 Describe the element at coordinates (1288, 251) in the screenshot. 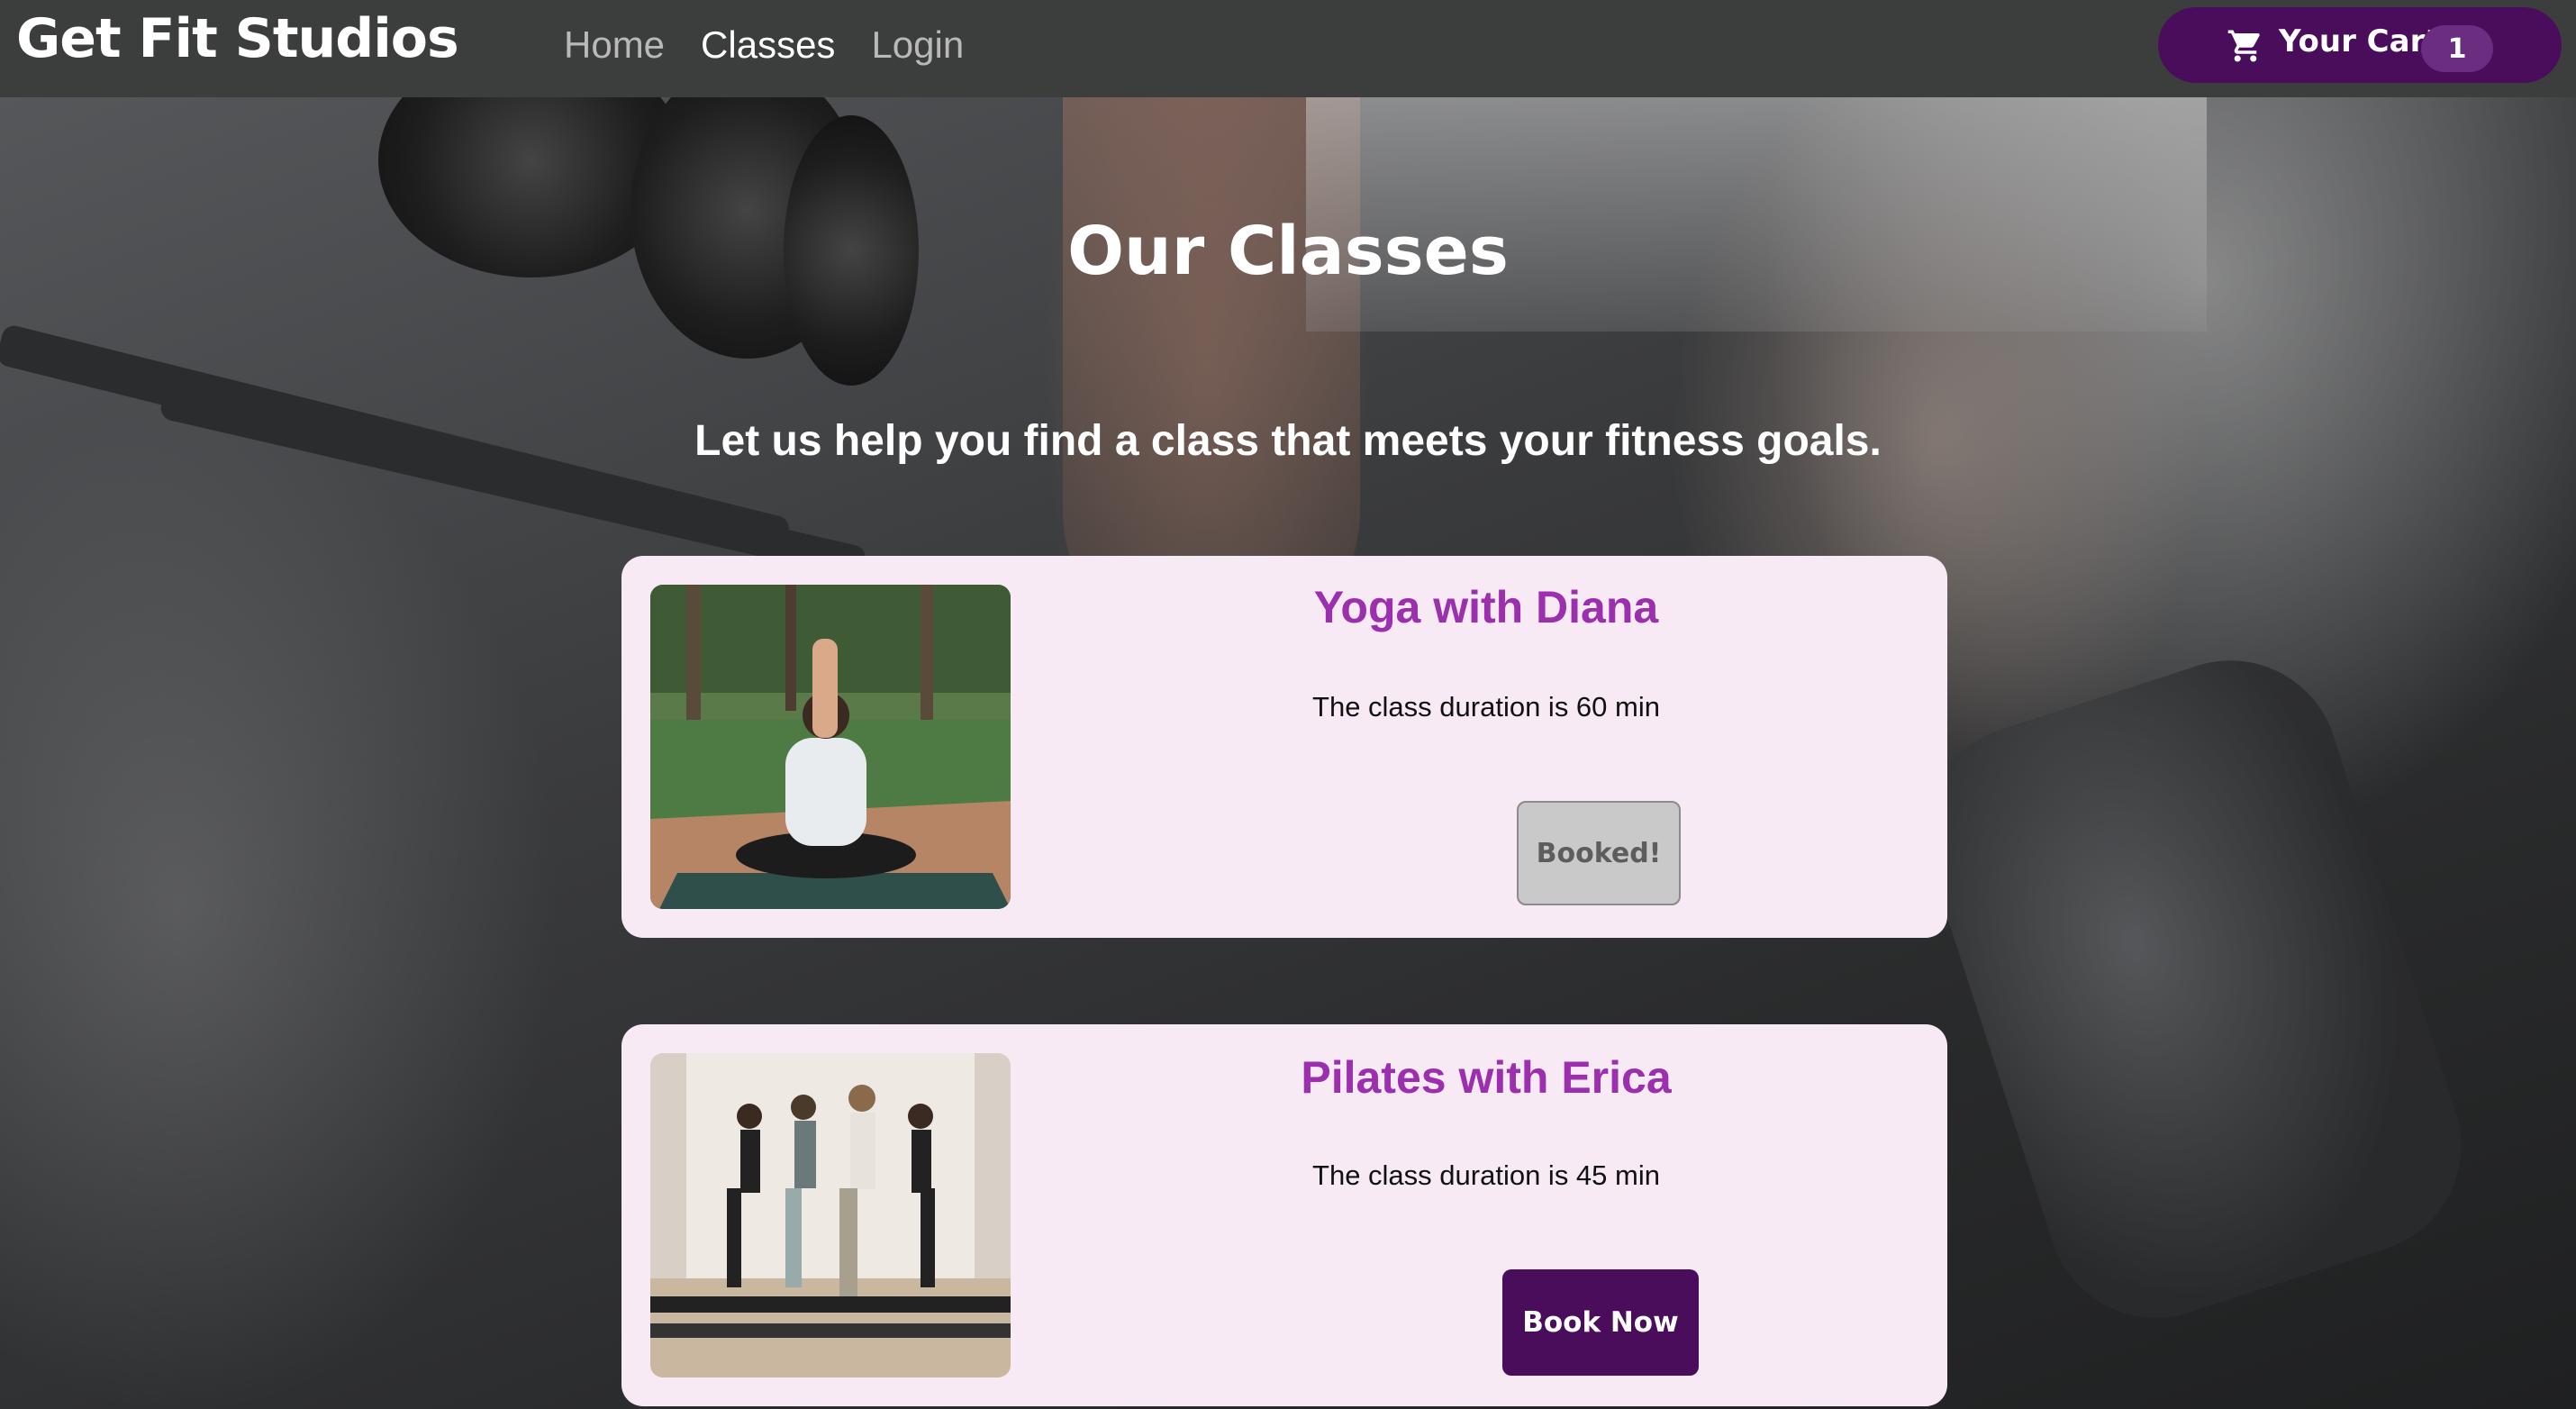

I see `page-title: Our Classes` at that location.